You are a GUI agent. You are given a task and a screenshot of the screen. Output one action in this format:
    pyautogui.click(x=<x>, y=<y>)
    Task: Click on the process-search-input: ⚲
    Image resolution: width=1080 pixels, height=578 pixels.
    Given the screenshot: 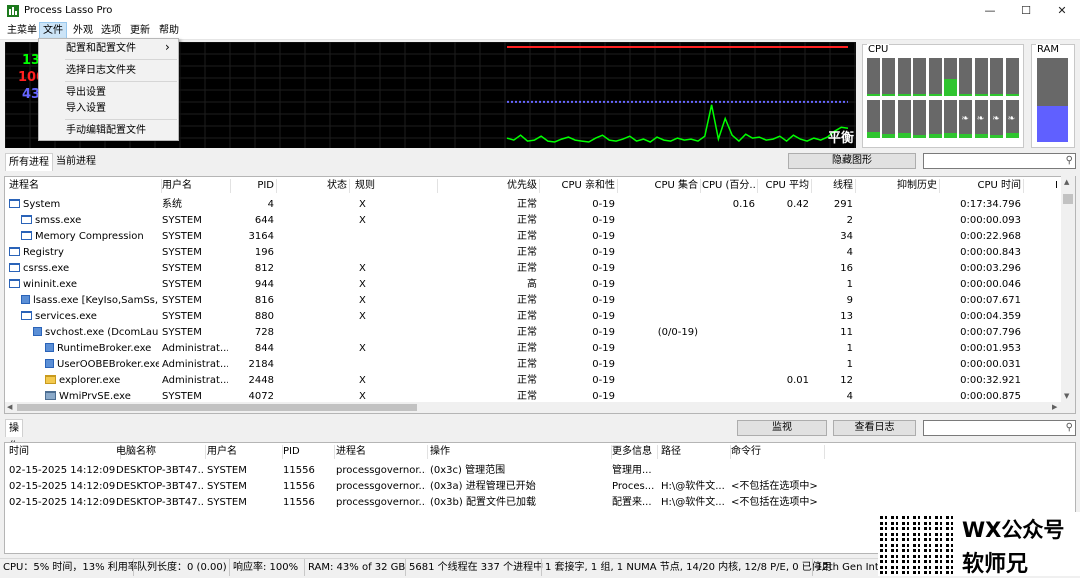 What is the action you would take?
    pyautogui.click(x=999, y=161)
    